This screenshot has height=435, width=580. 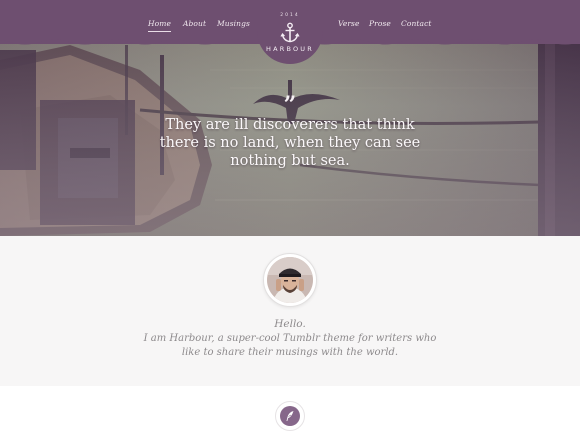 I want to click on avatar, so click(x=290, y=280).